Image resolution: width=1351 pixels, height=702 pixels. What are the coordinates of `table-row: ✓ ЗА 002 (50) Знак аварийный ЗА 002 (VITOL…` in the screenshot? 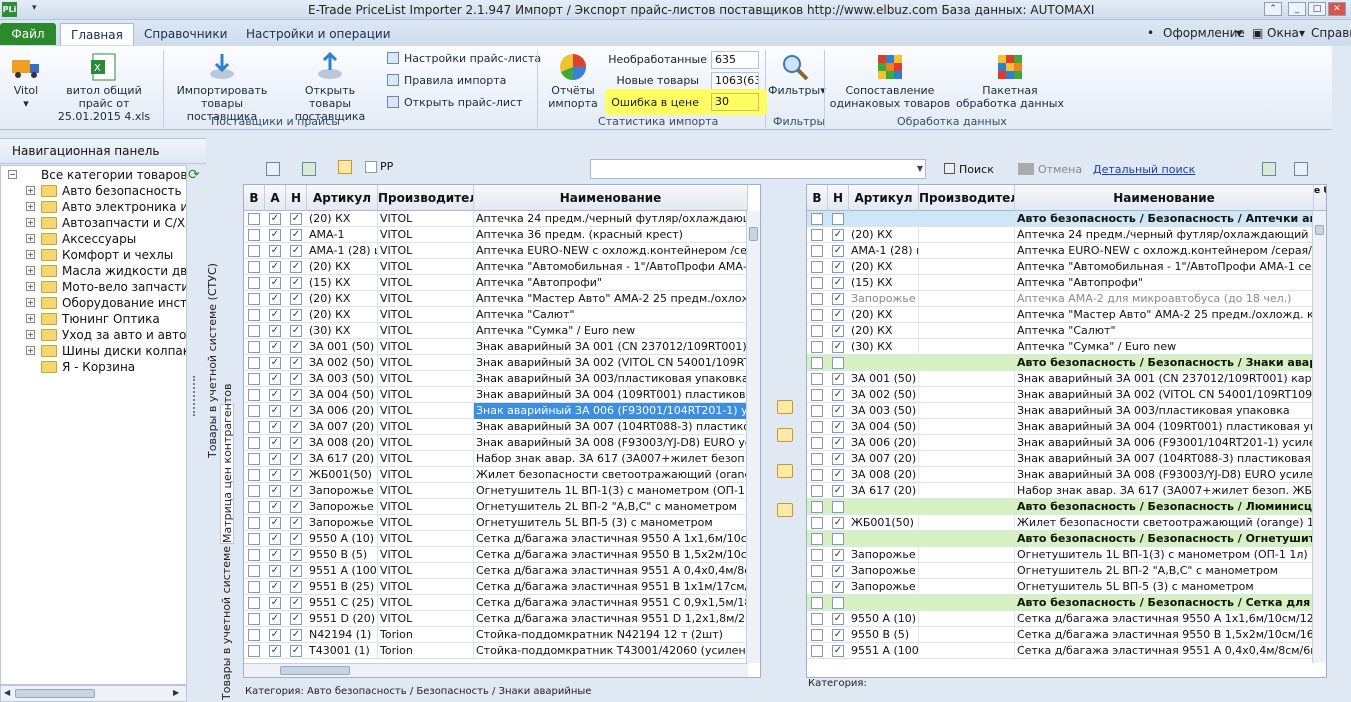 It's located at (1064, 395).